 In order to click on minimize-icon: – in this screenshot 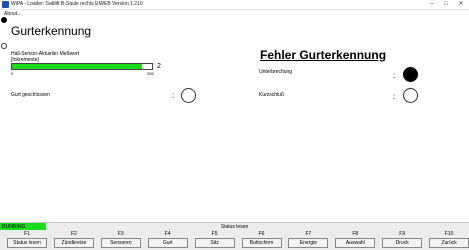, I will do `click(432, 4)`.